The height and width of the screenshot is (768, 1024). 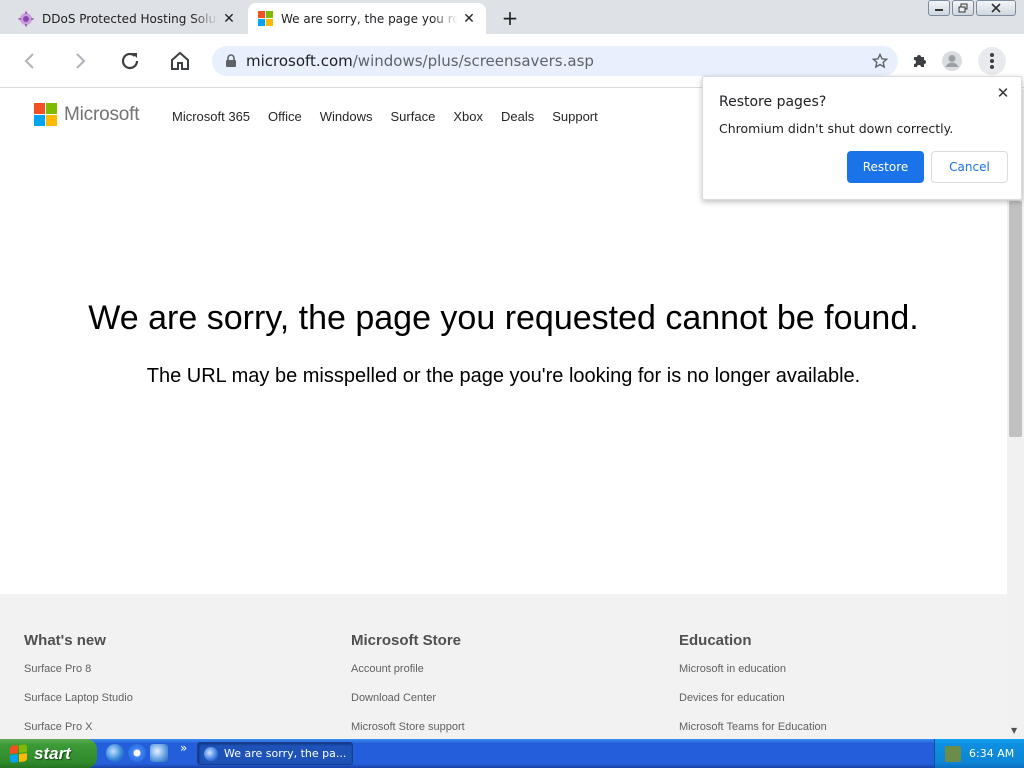 What do you see at coordinates (130, 18) in the screenshot?
I see `tab-title: DDoS Protected Hosting Soluti` at bounding box center [130, 18].